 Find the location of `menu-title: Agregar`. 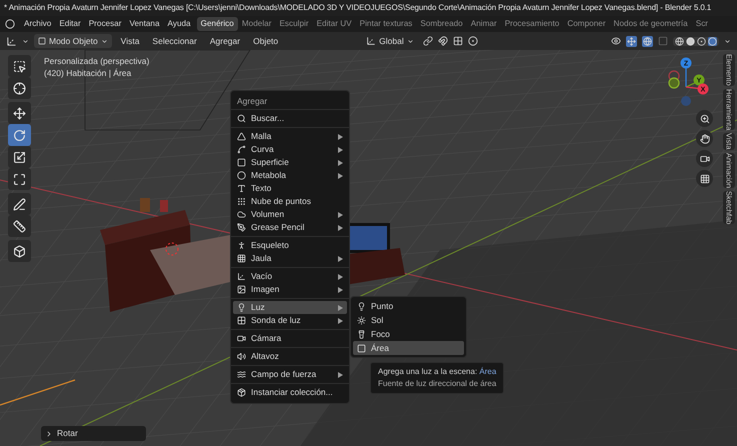

menu-title: Agregar is located at coordinates (252, 101).